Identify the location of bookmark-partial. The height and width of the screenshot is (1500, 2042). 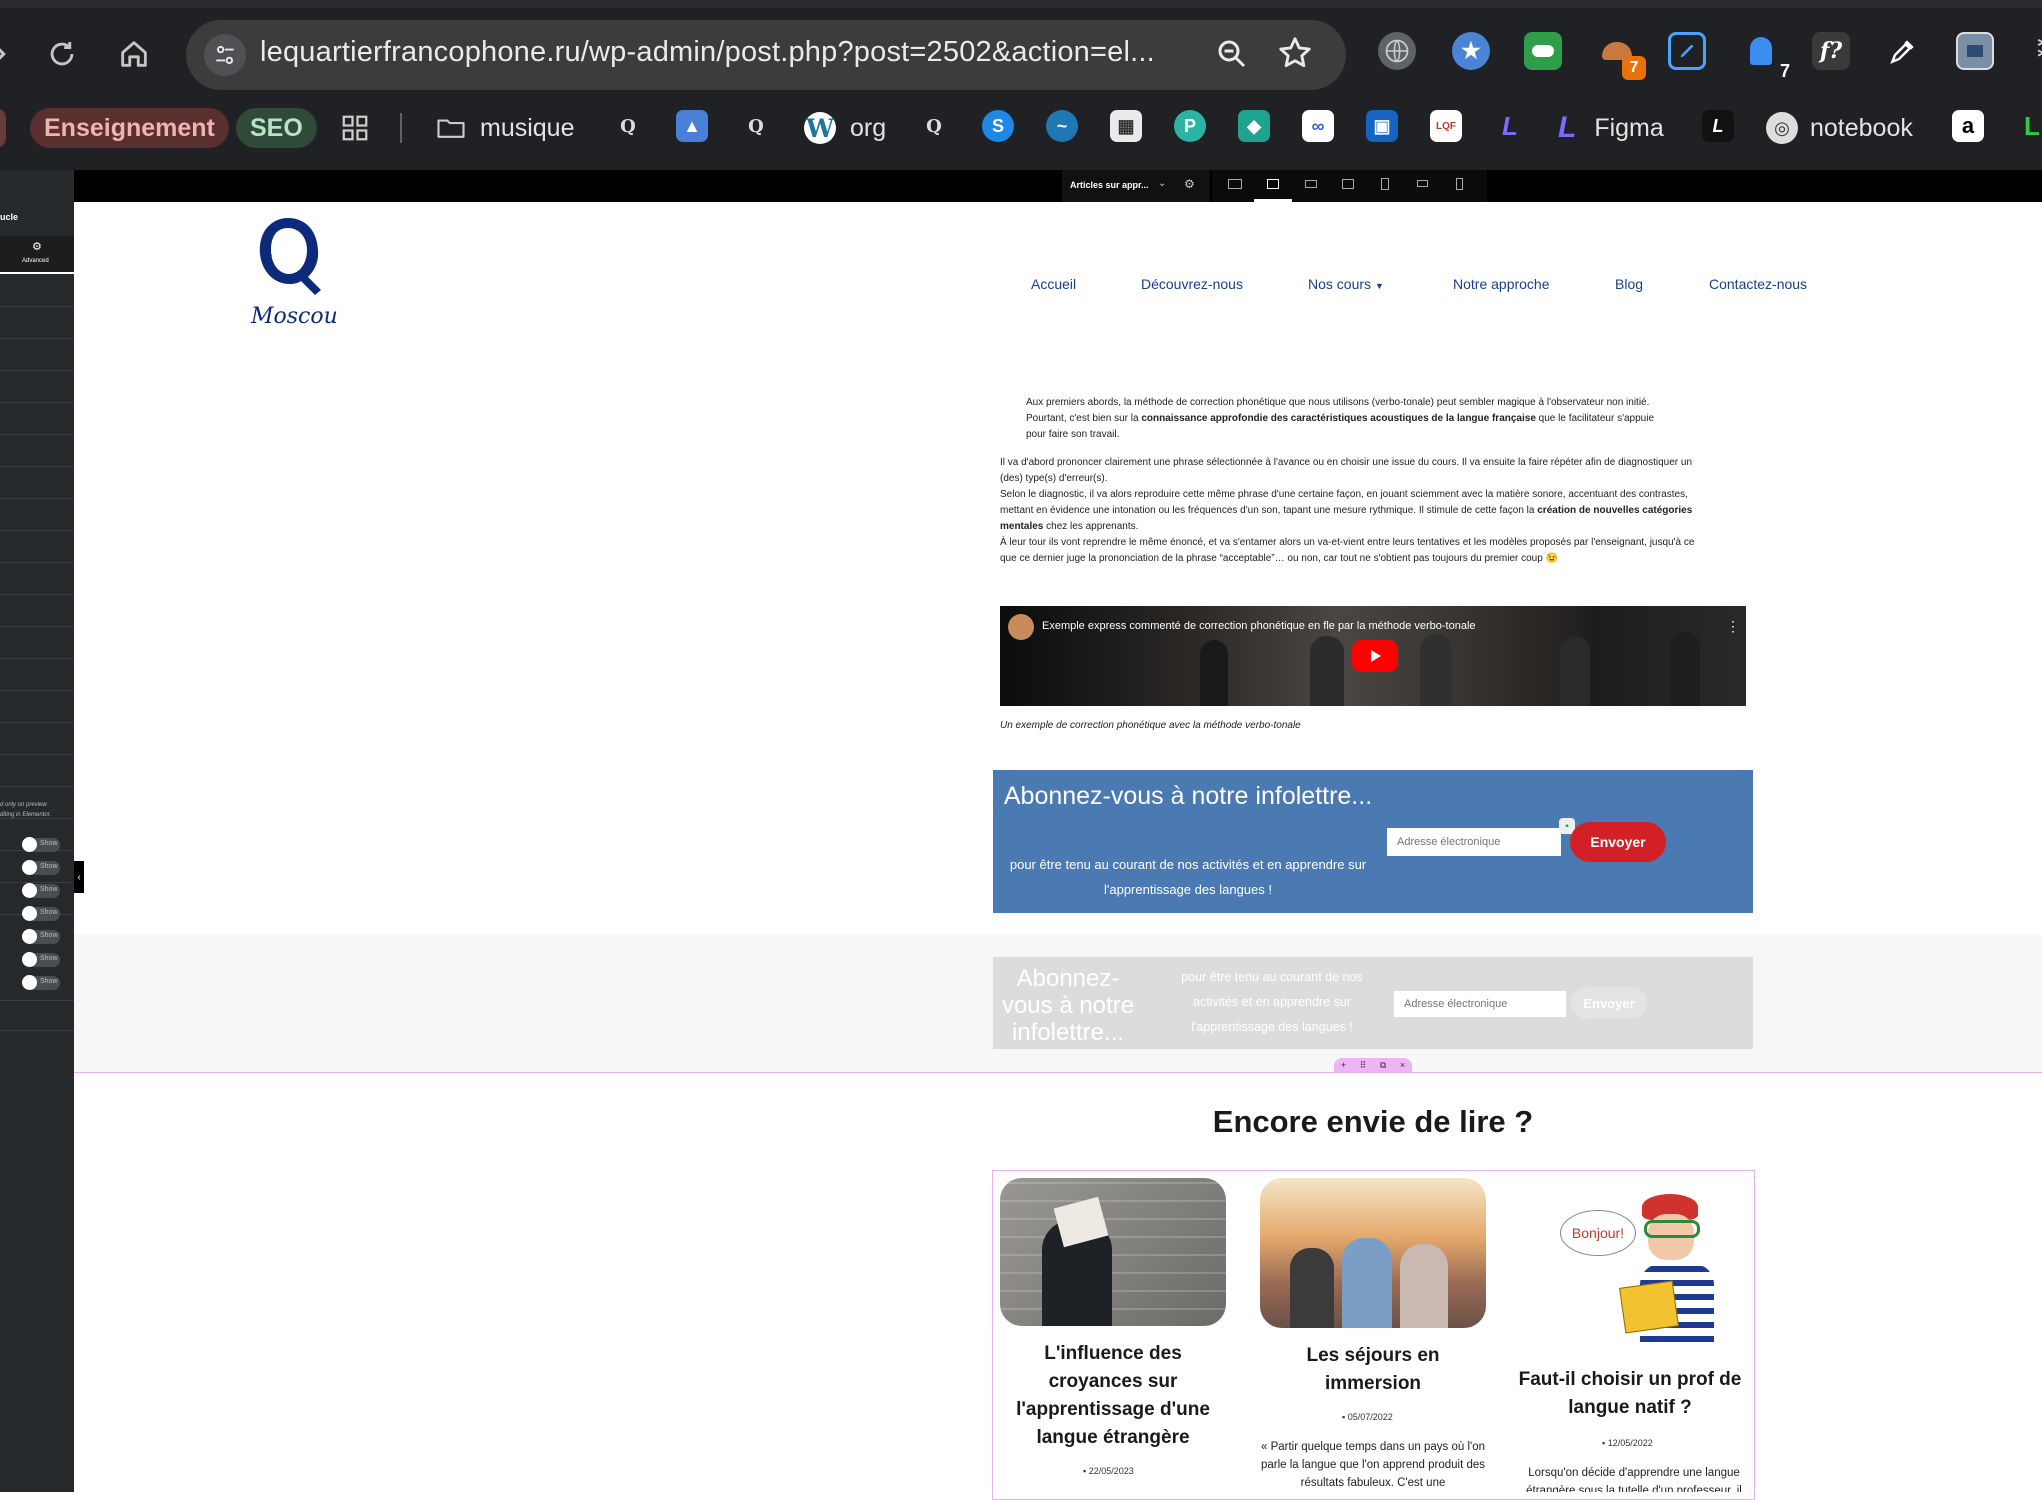
(3, 128).